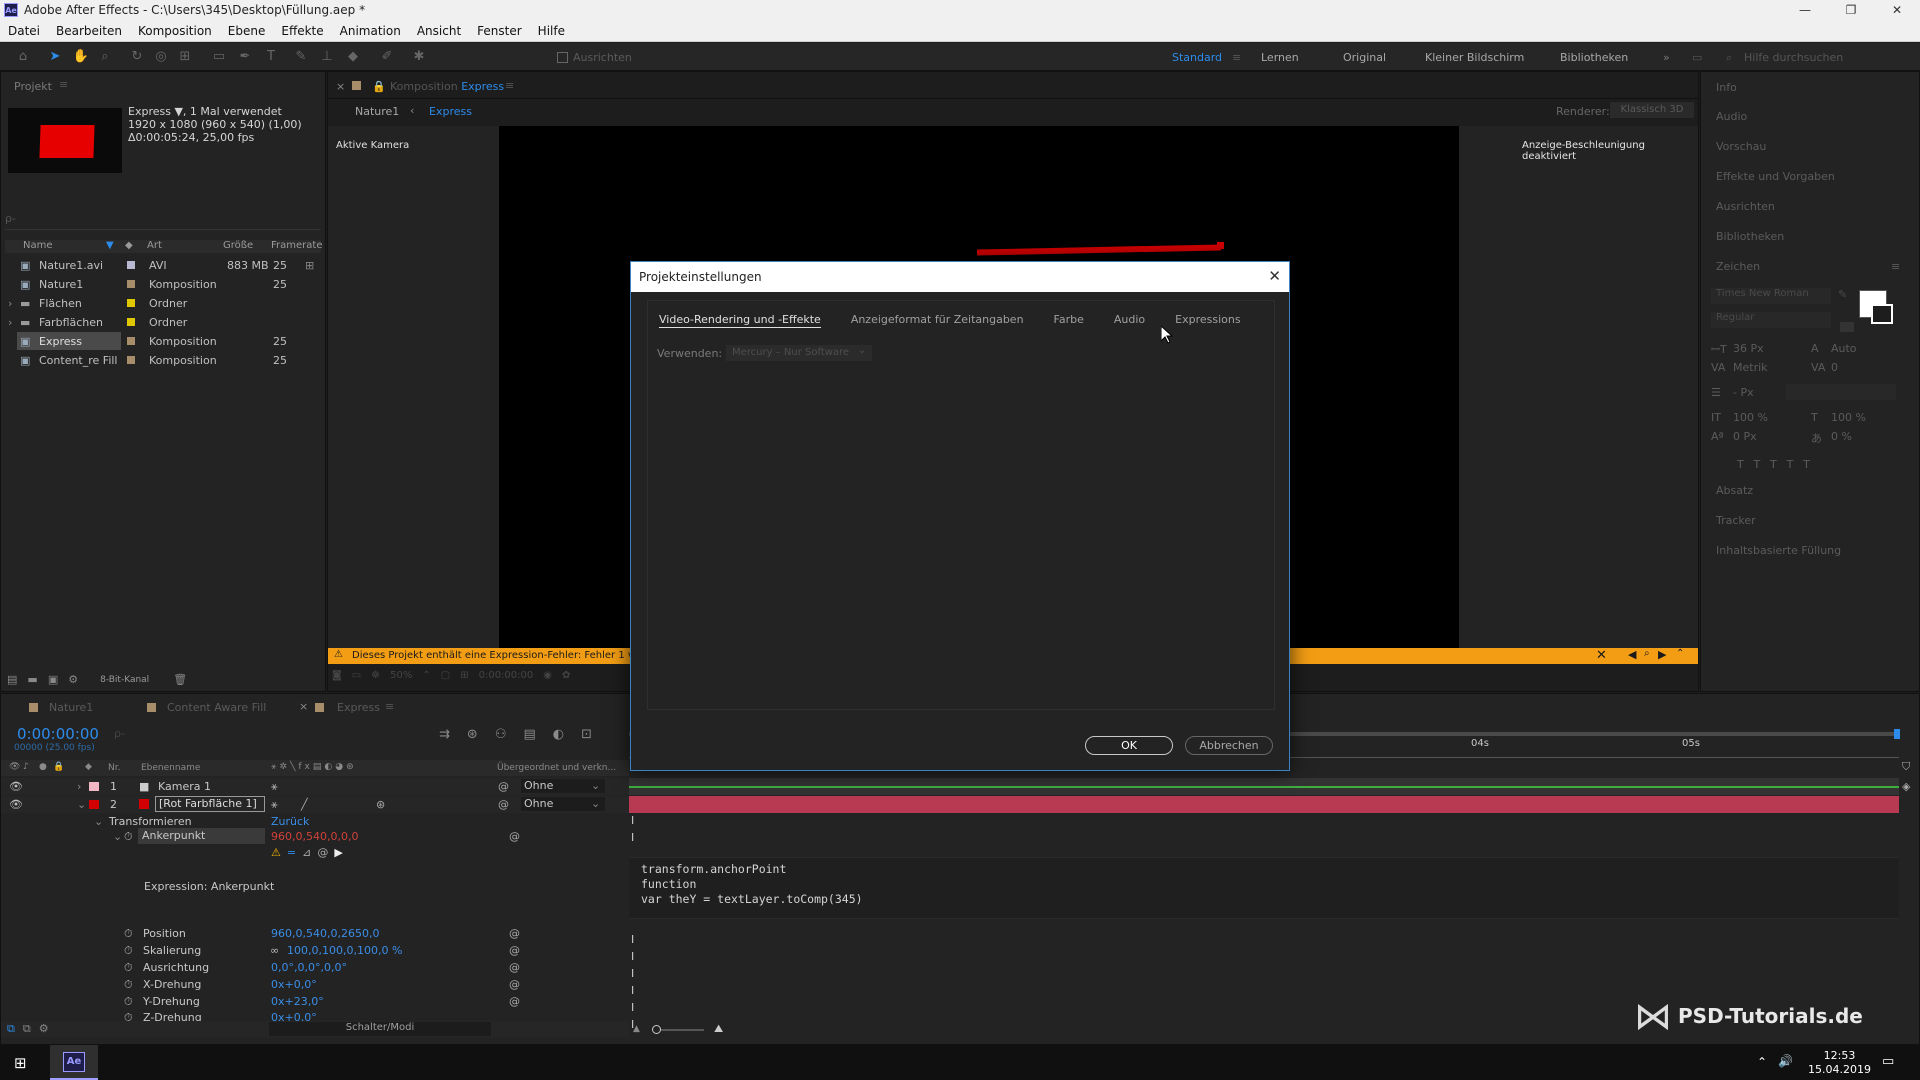 This screenshot has height=1080, width=1920. Describe the element at coordinates (105, 57) in the screenshot. I see `zoom-tool-icon: ⌕` at that location.